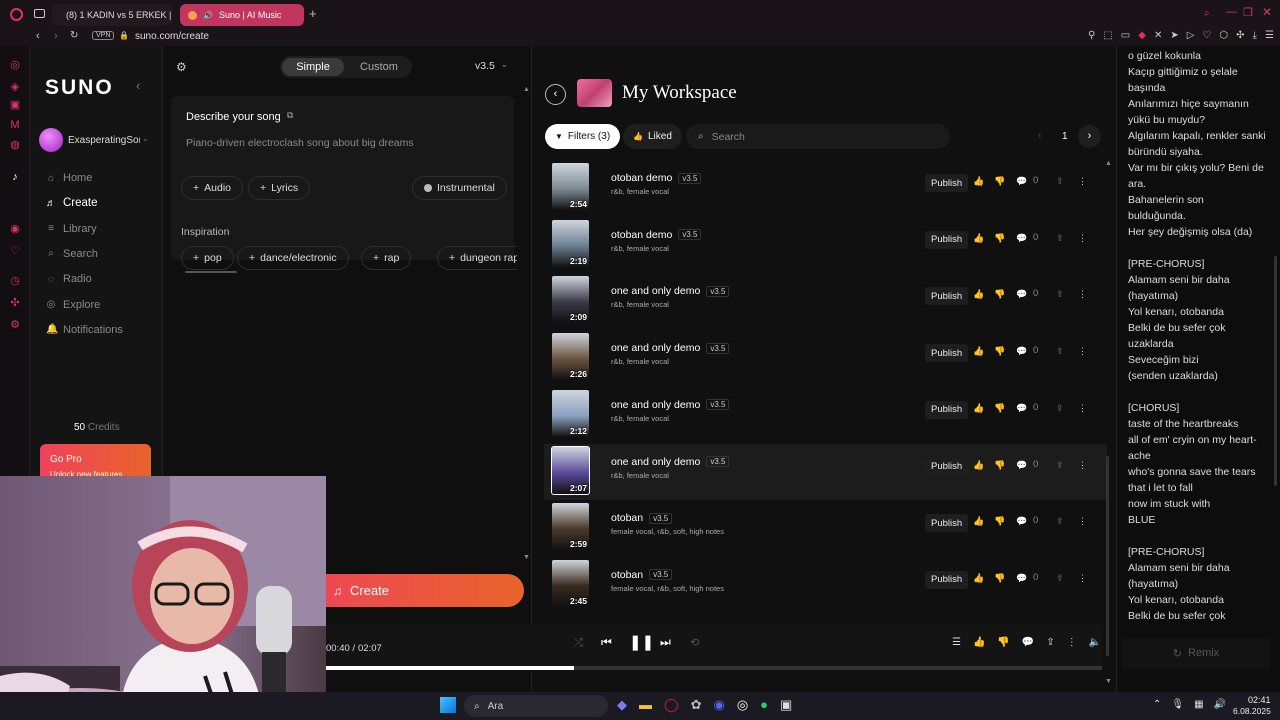 Image resolution: width=1280 pixels, height=720 pixels. Describe the element at coordinates (379, 67) in the screenshot. I see `mode-custom-tab: Custom` at that location.